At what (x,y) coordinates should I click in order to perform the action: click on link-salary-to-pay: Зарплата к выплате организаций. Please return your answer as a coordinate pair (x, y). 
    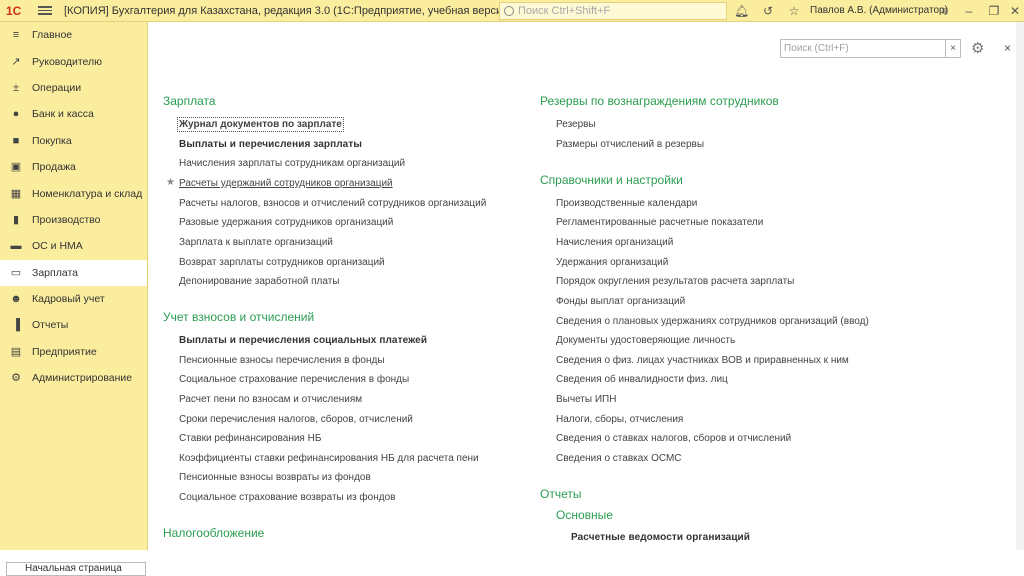
    Looking at the image, I should click on (256, 242).